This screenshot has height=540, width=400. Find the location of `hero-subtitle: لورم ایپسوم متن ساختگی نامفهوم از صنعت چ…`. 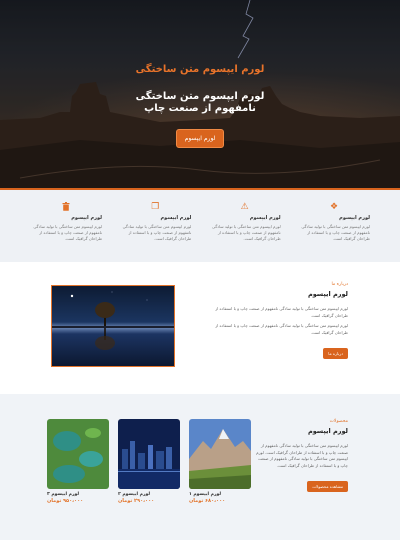

hero-subtitle: لورم ایپسوم متن ساختگی نامفهوم از صنعت چ… is located at coordinates (200, 102).